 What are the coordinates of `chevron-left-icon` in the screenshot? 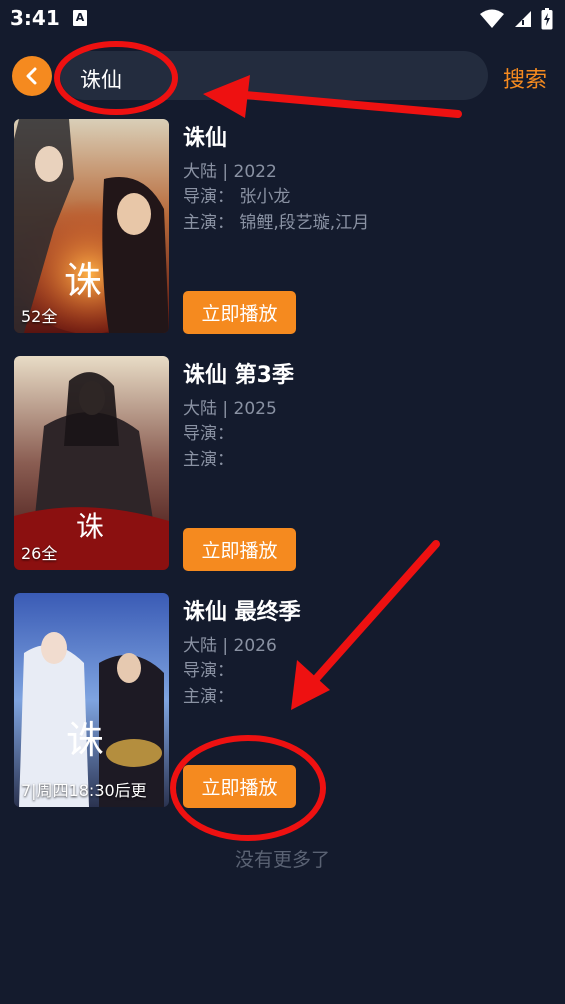 It's located at (31, 76).